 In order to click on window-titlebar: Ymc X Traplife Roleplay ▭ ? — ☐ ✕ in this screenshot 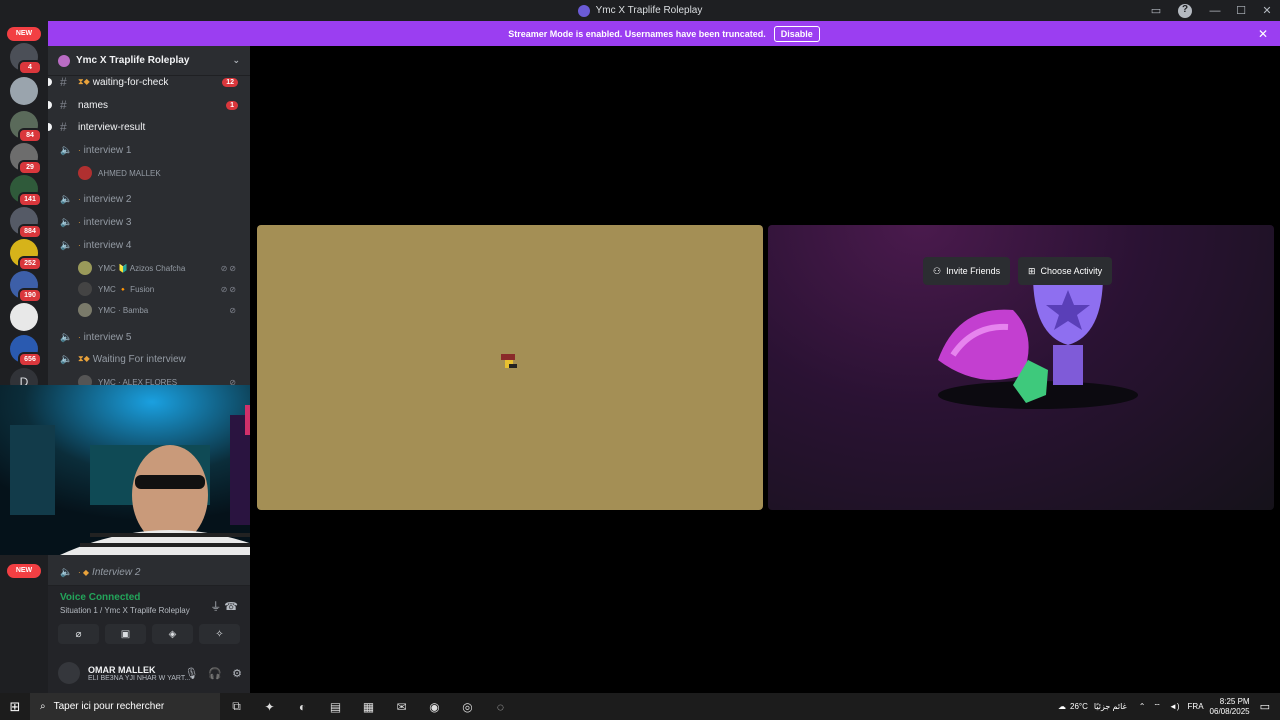, I will do `click(640, 10)`.